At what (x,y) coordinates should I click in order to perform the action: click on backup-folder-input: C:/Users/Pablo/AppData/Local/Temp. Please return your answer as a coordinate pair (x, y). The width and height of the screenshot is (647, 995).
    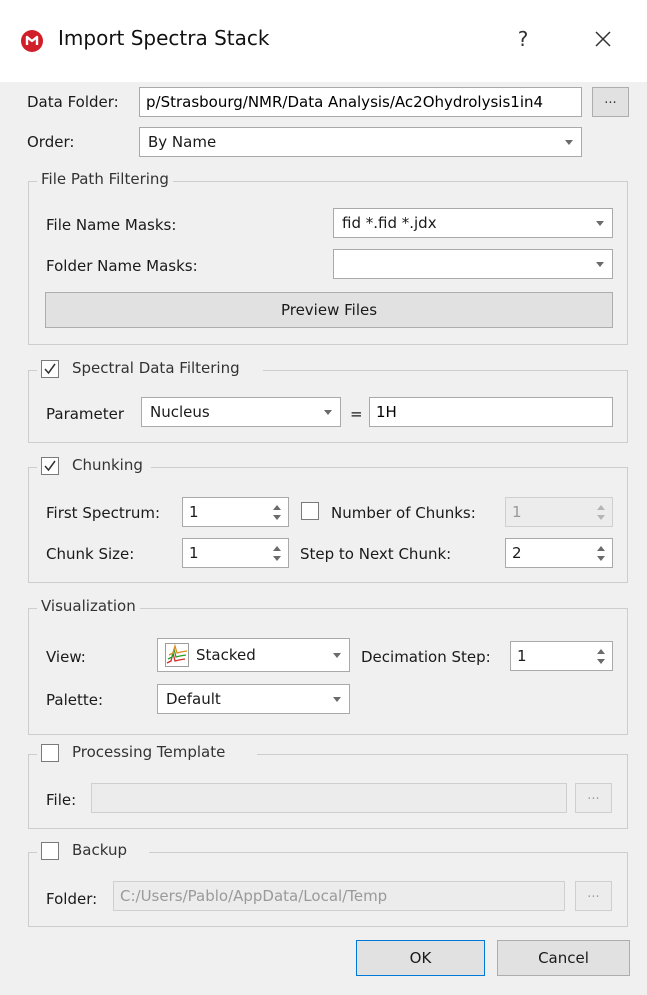
    Looking at the image, I should click on (339, 896).